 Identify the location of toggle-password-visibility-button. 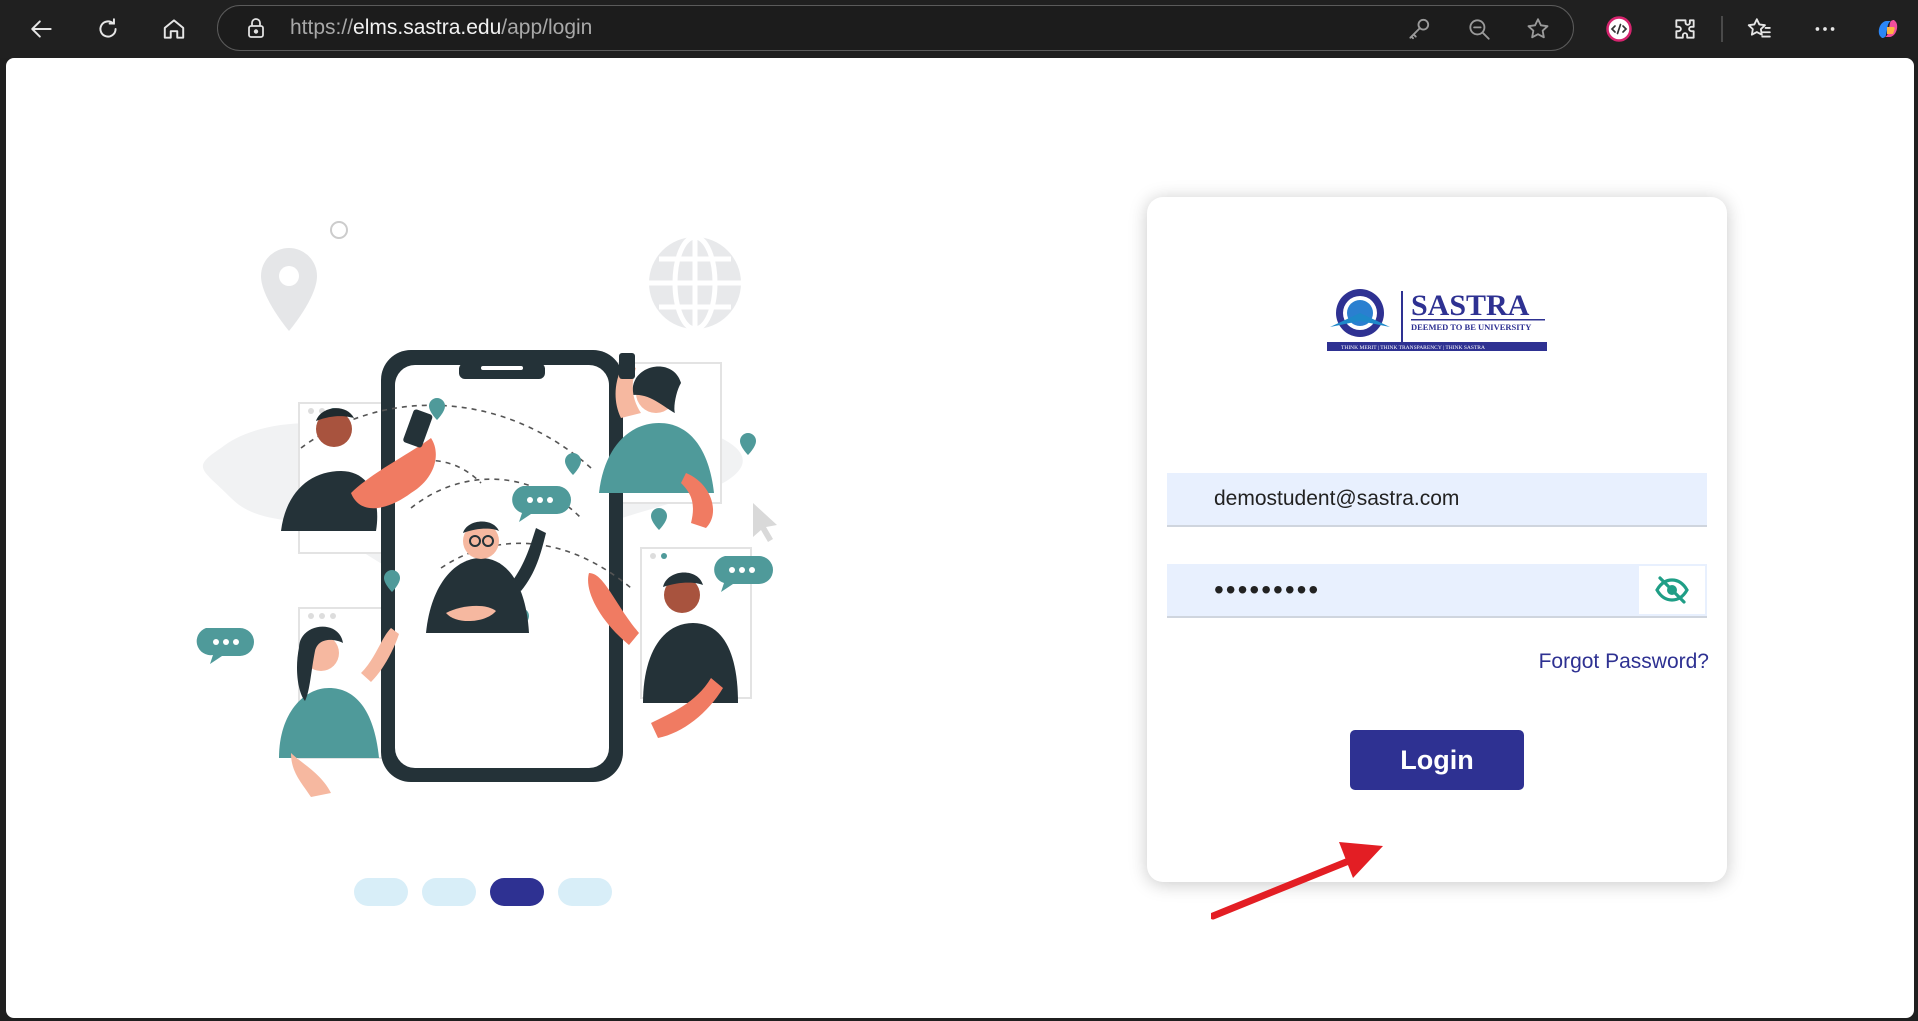
(1672, 590).